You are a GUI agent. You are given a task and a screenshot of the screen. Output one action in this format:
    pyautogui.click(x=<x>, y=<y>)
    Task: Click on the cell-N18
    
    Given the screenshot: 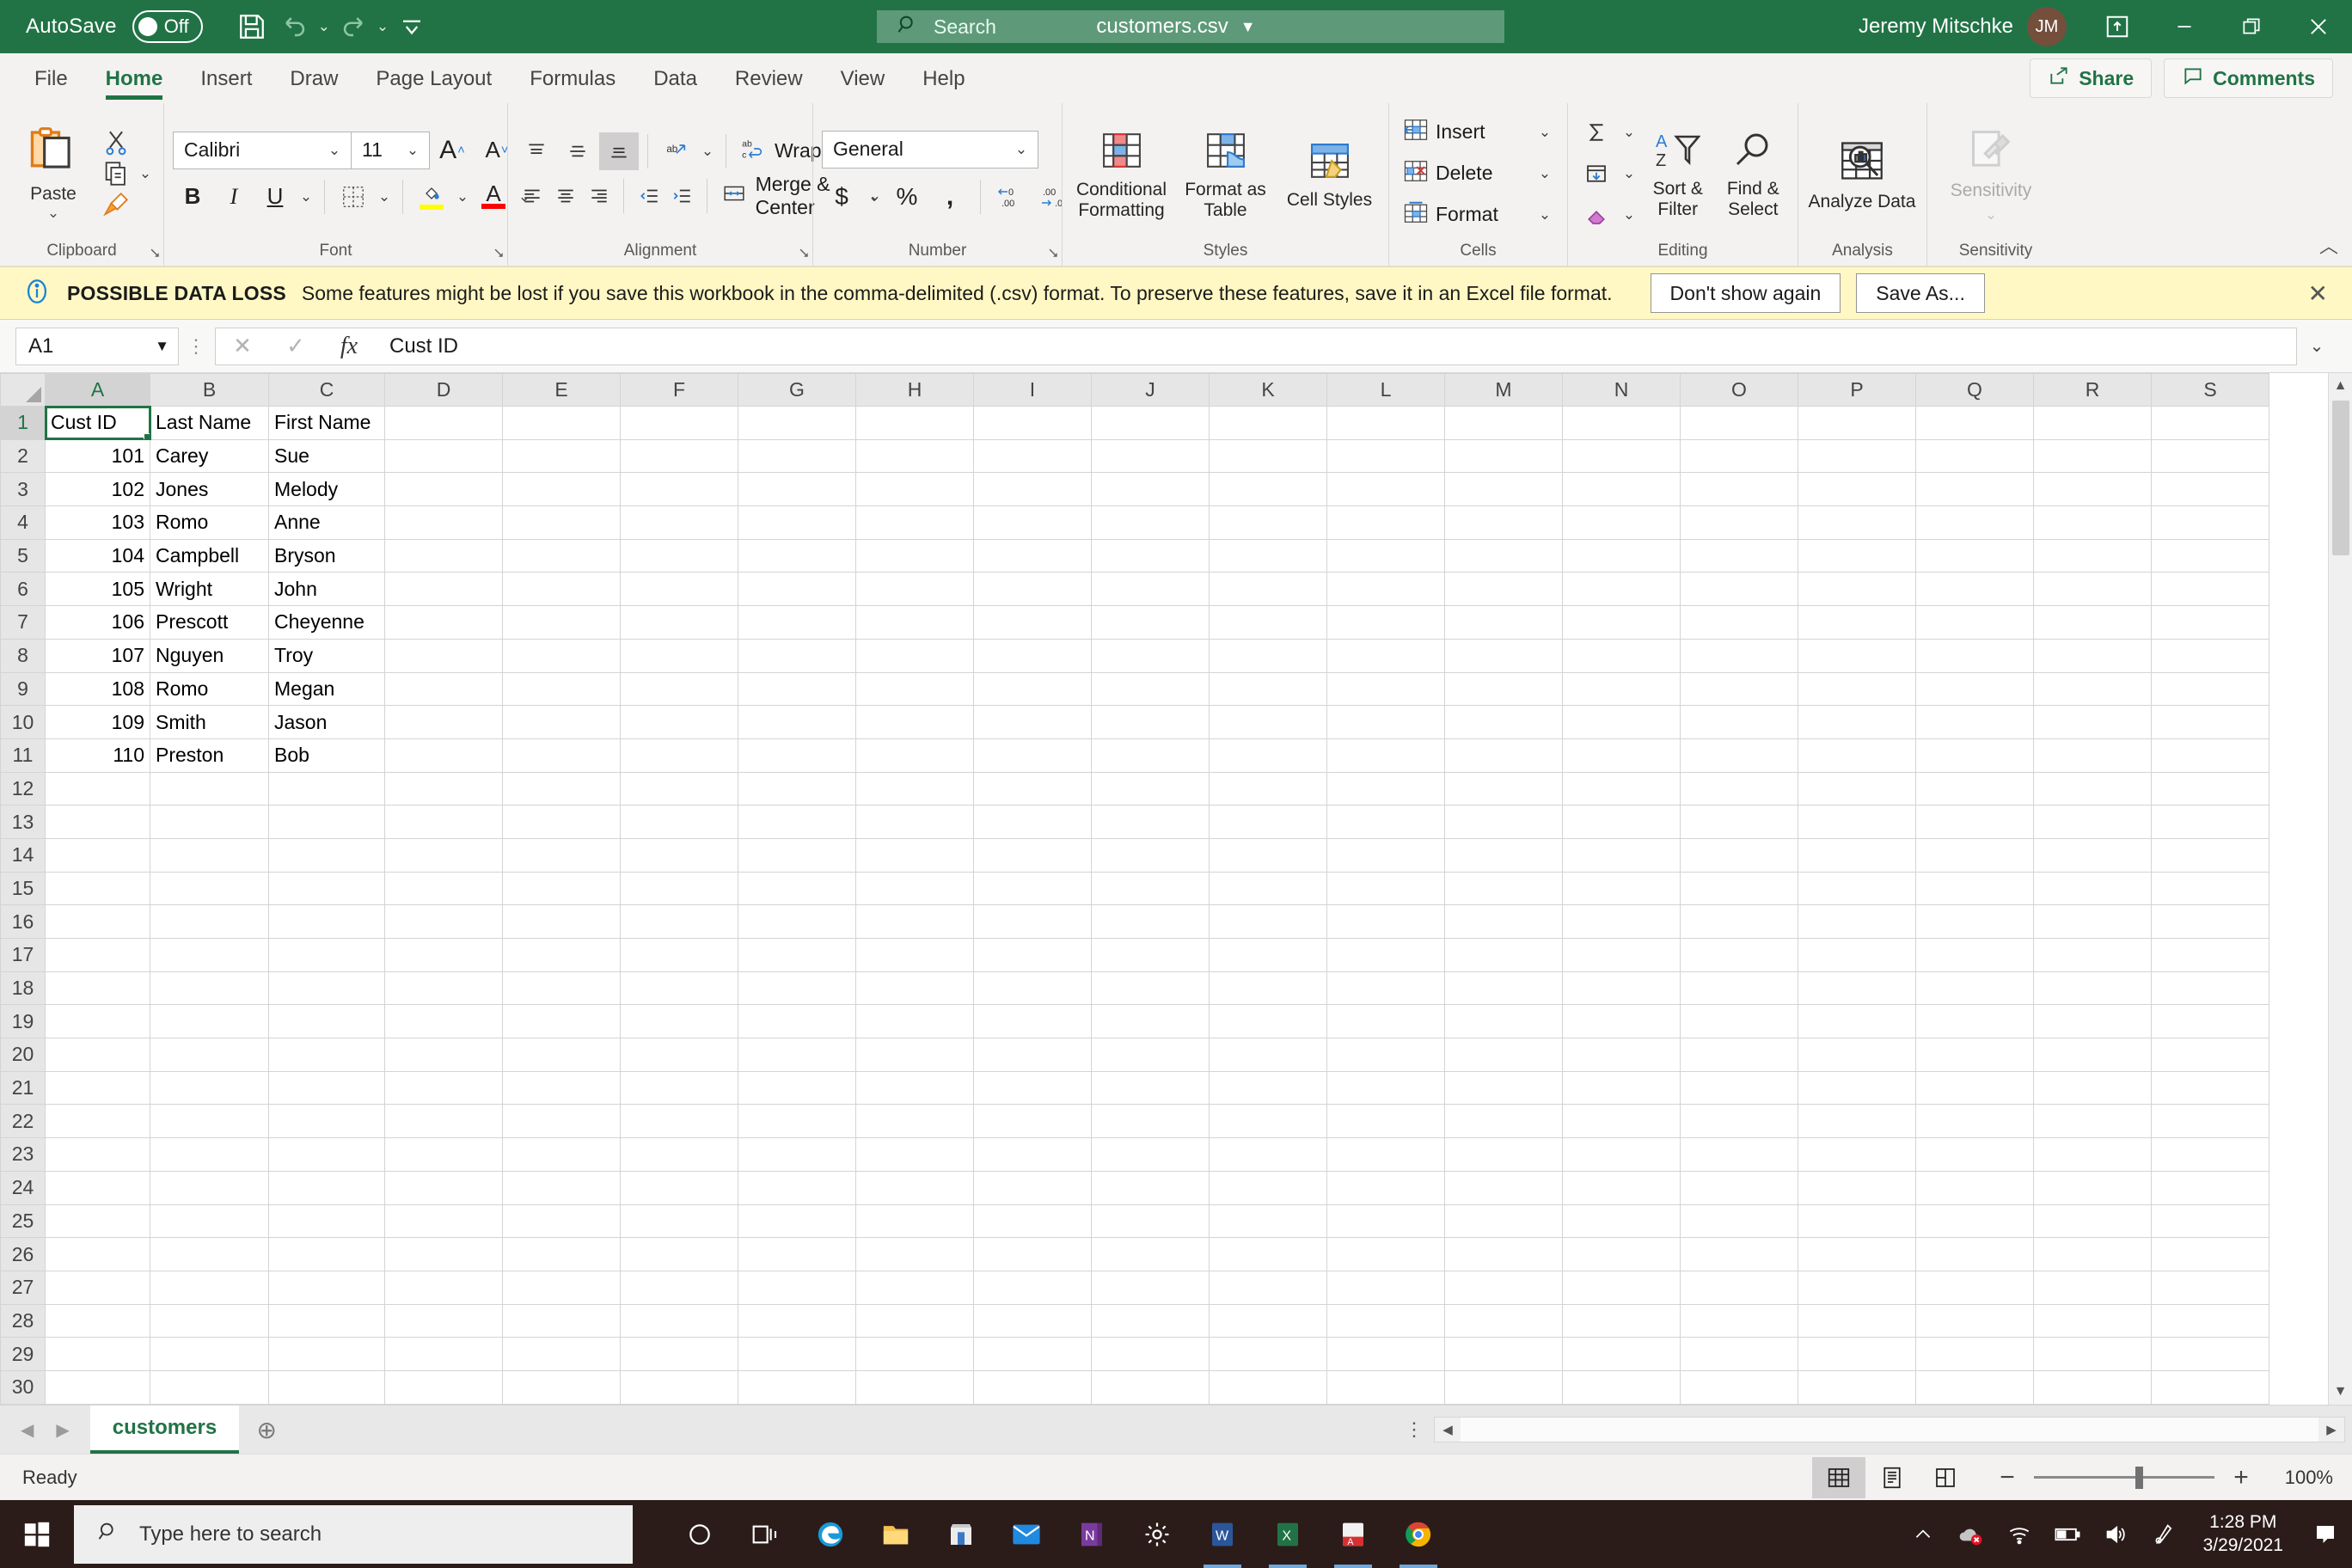 What is the action you would take?
    pyautogui.click(x=1621, y=988)
    